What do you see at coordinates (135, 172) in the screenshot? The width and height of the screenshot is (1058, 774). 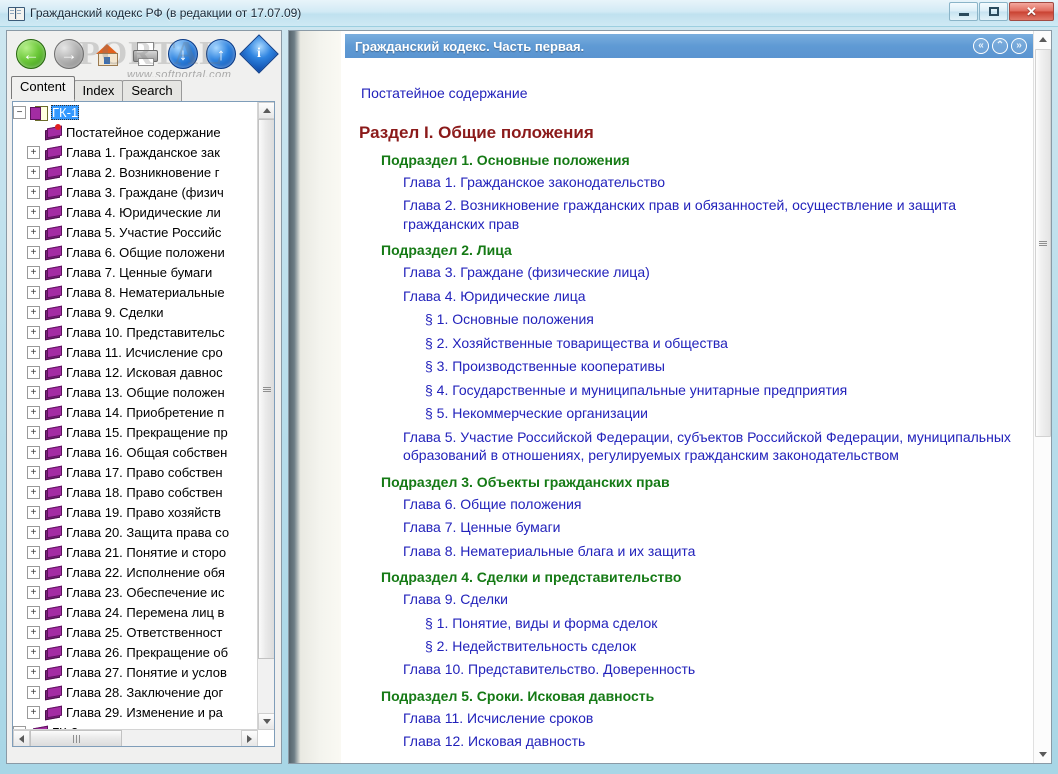 I see `tree-node: + Глава 2. Возникновение г` at bounding box center [135, 172].